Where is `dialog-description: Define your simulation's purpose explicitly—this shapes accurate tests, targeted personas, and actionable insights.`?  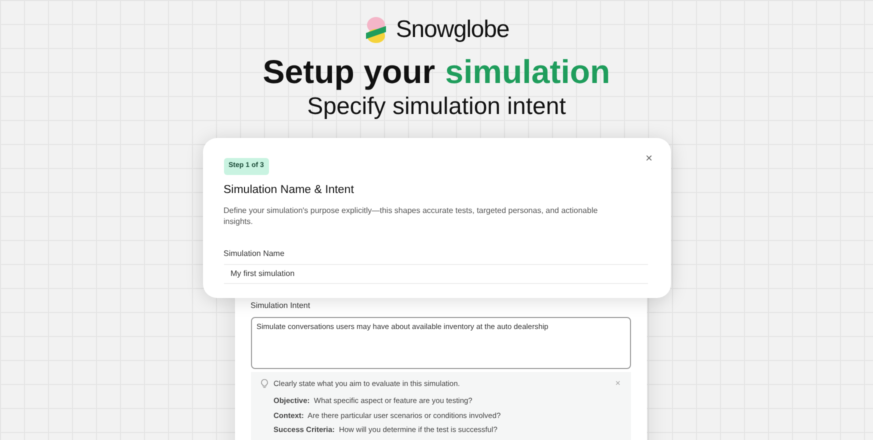
dialog-description: Define your simulation's purpose explicitly—this shapes accurate tests, targeted personas, and actionable insights. is located at coordinates (411, 216).